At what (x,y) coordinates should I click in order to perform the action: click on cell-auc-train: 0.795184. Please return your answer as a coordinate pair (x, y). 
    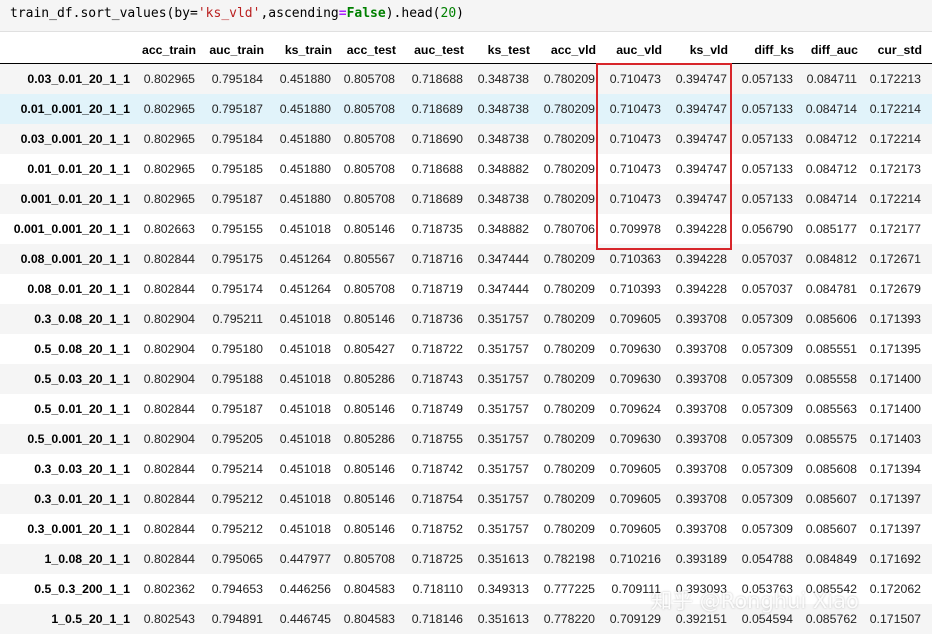
    Looking at the image, I should click on (237, 79).